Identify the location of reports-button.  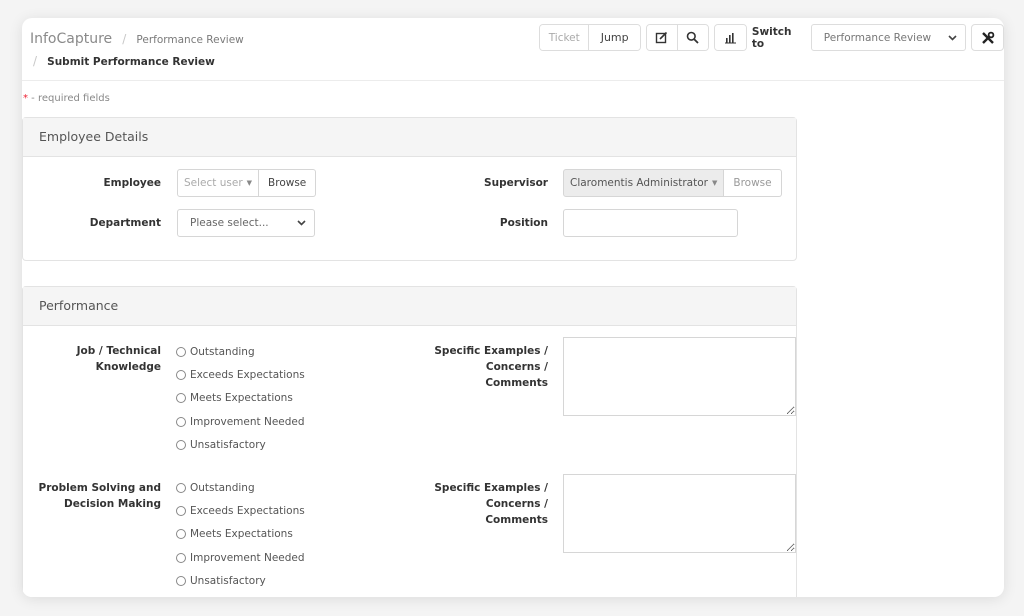
(730, 37).